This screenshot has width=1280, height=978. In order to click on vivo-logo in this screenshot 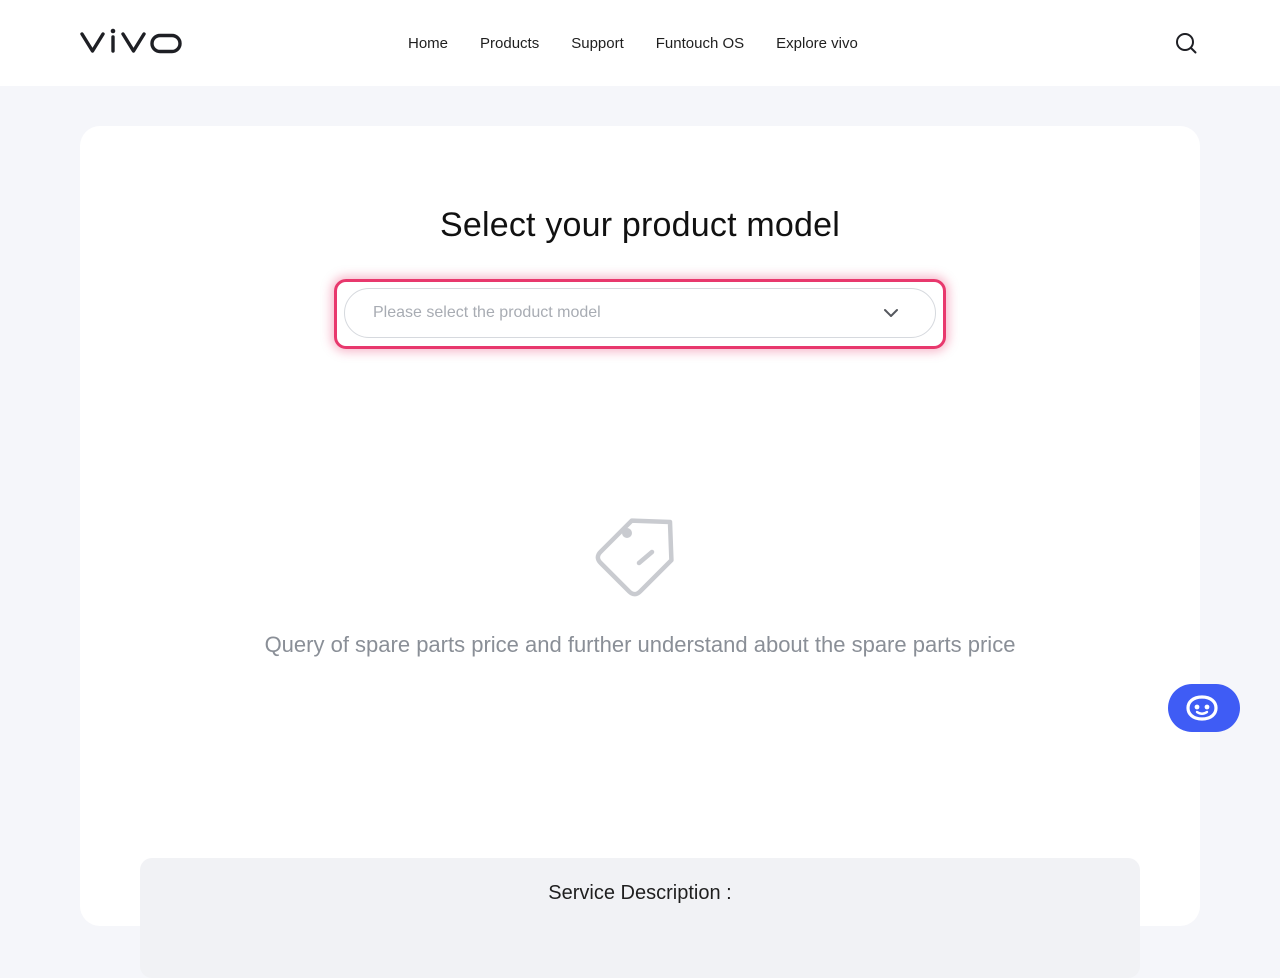, I will do `click(132, 42)`.